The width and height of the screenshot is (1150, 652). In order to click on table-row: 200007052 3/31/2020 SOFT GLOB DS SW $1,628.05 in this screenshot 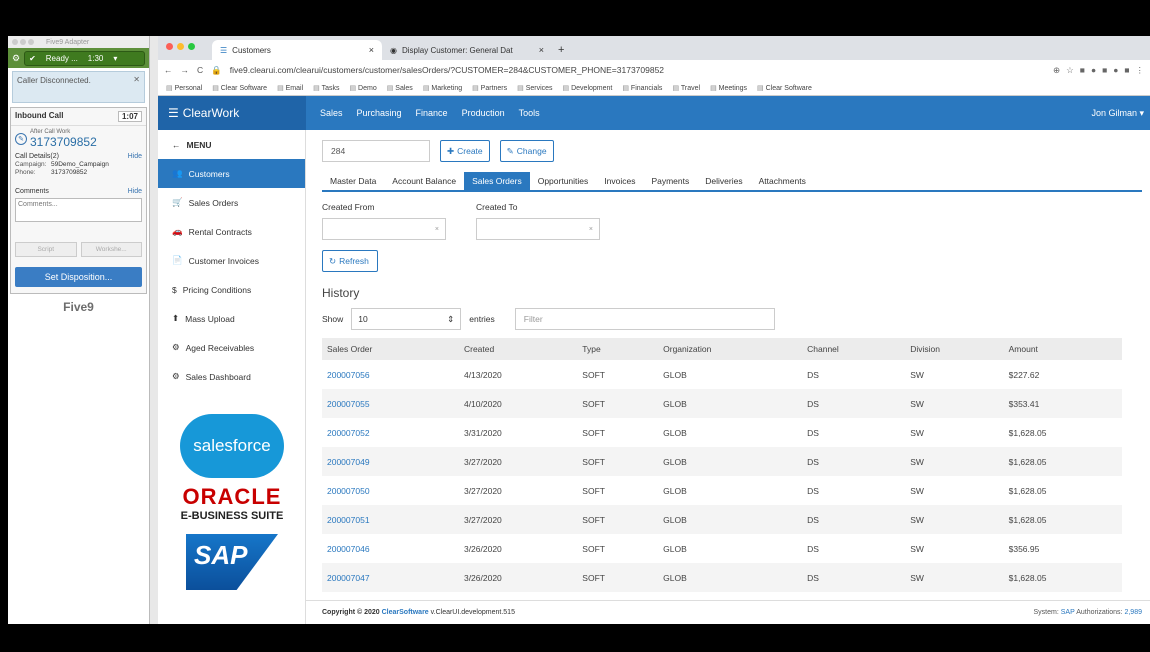, I will do `click(722, 432)`.